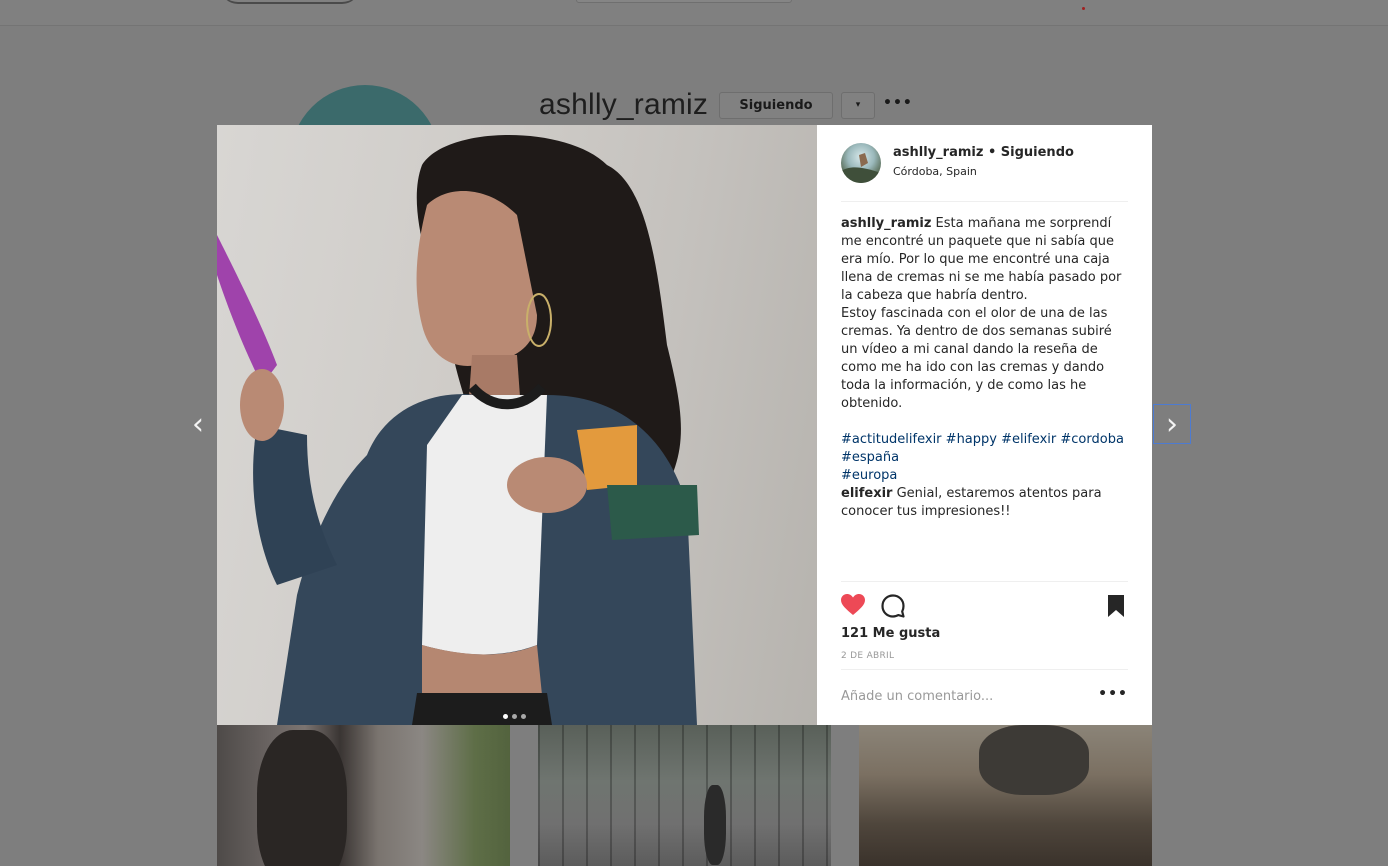  I want to click on hashtag-link: #europa, so click(869, 475).